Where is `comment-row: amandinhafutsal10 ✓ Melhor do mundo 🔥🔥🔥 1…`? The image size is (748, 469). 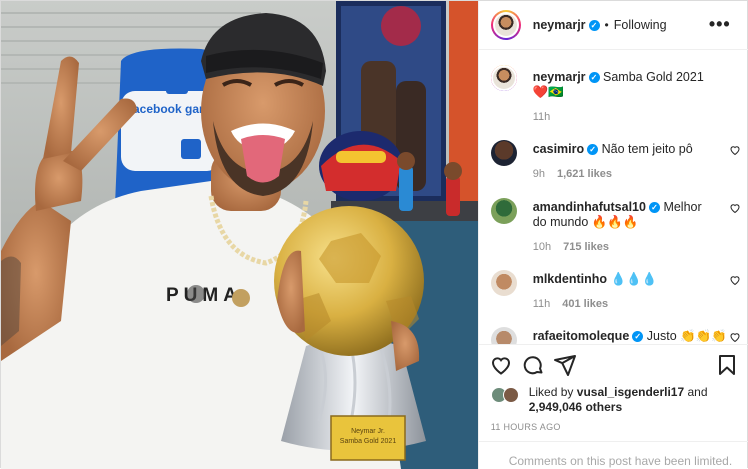
comment-row: amandinhafutsal10 ✓ Melhor do mundo 🔥🔥🔥 1… is located at coordinates (615, 228).